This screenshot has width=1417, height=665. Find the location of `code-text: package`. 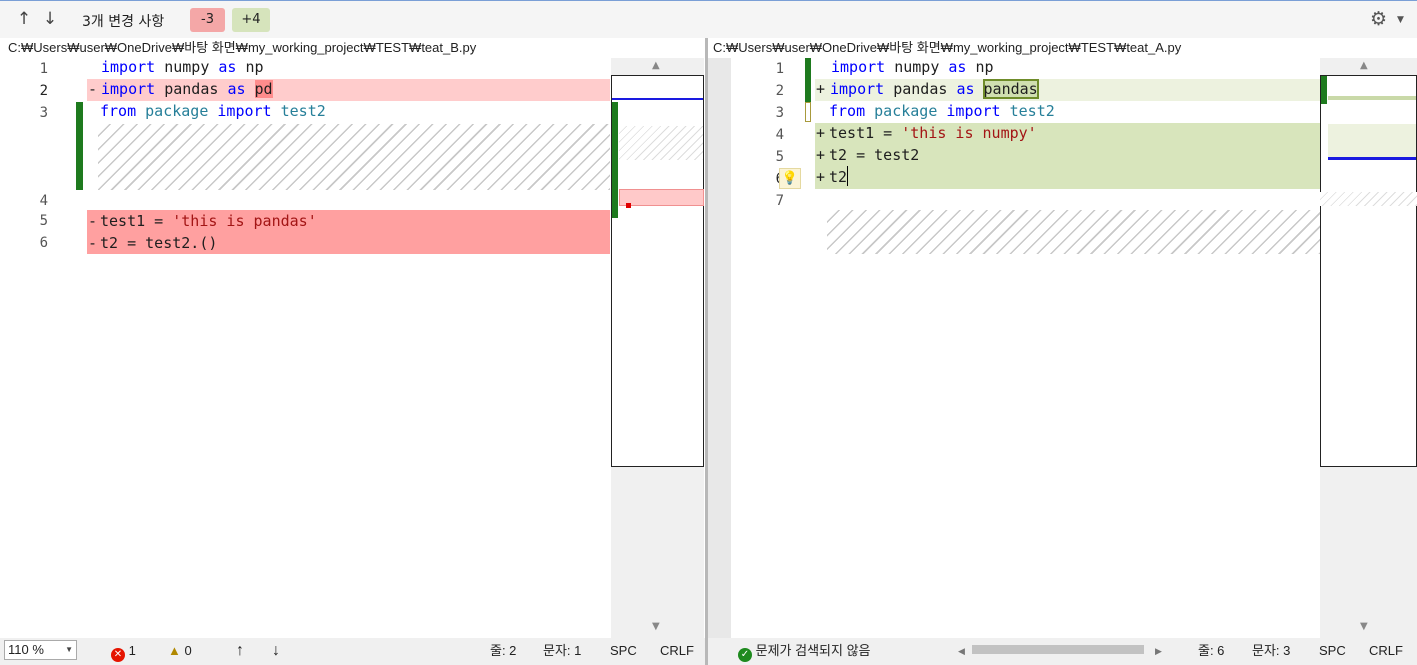

code-text: package is located at coordinates (906, 111).